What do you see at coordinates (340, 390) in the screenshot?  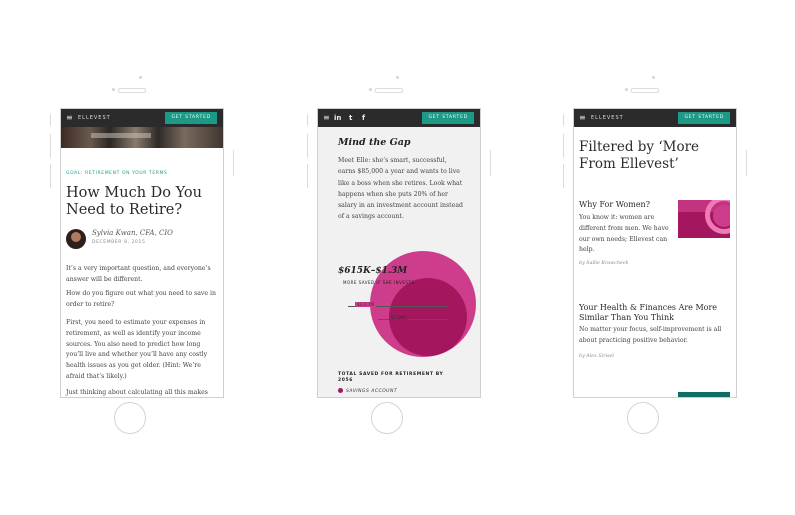 I see `legend-swatch` at bounding box center [340, 390].